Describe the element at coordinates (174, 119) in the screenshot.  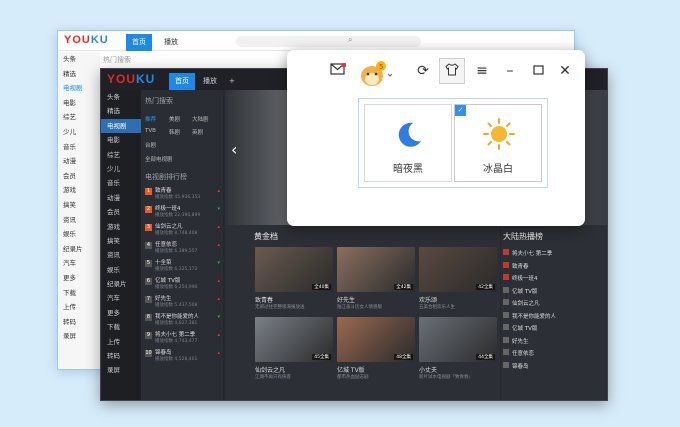
I see `filter-us: 美剧` at that location.